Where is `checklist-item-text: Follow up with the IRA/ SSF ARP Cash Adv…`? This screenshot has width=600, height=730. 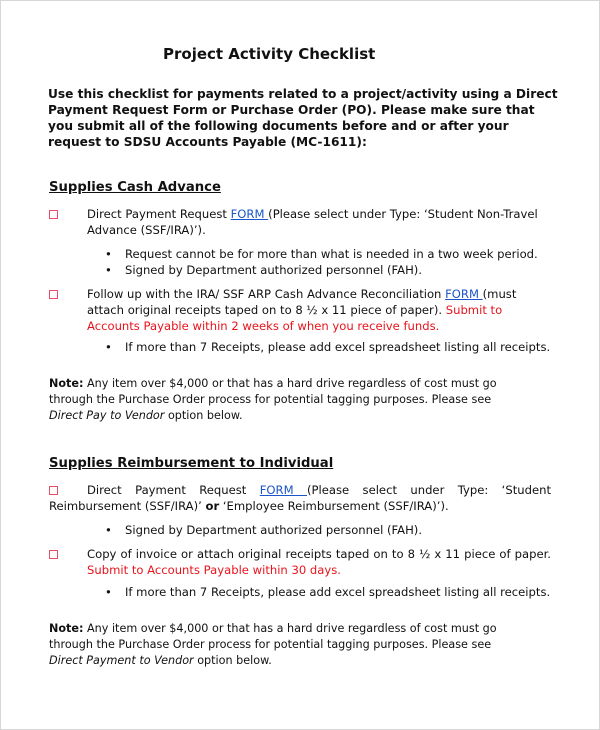
checklist-item-text: Follow up with the IRA/ SSF ARP Cash Adv… is located at coordinates (302, 310).